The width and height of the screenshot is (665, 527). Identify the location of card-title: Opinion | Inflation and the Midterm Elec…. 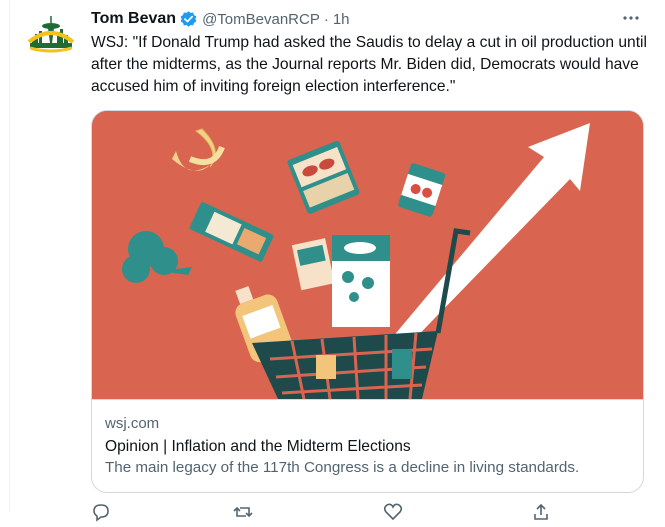
(370, 447).